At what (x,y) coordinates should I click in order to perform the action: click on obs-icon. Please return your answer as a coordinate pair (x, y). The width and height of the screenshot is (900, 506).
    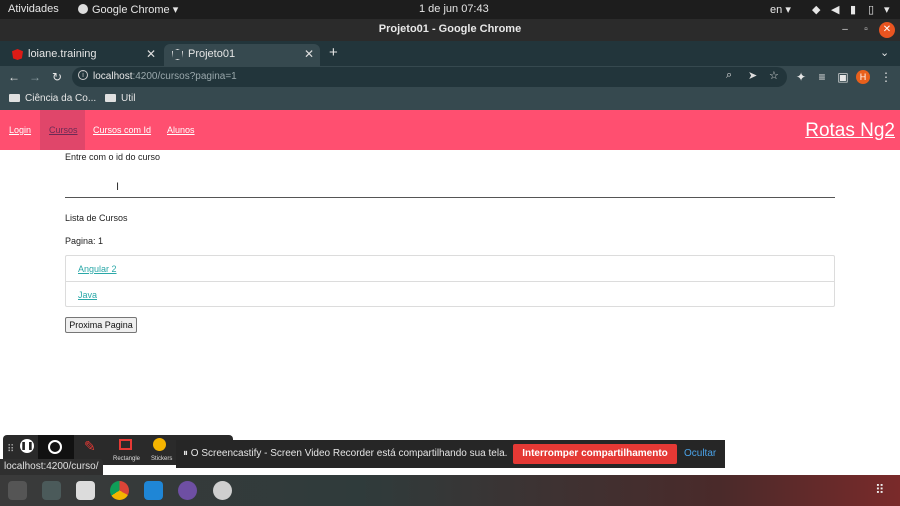
    Looking at the image, I should click on (222, 490).